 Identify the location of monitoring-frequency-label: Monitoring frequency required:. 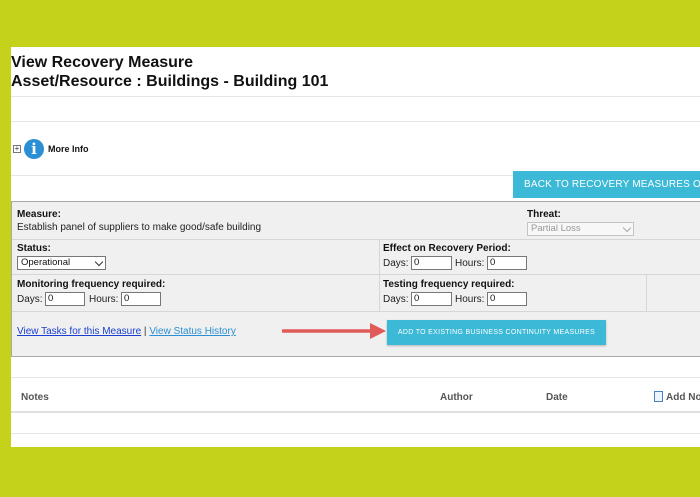
(91, 284).